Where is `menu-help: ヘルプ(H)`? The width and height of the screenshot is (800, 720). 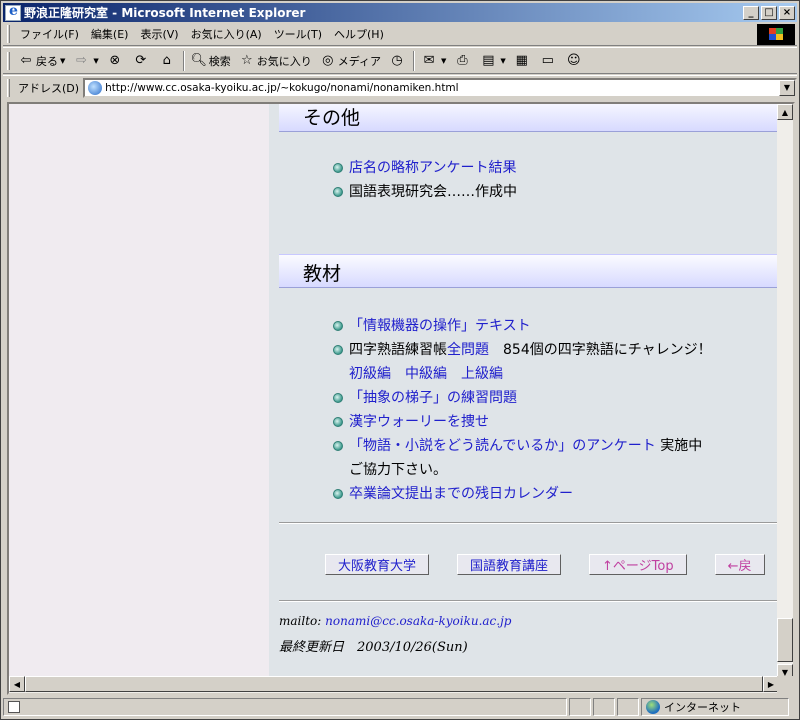
menu-help: ヘルプ(H) is located at coordinates (359, 34).